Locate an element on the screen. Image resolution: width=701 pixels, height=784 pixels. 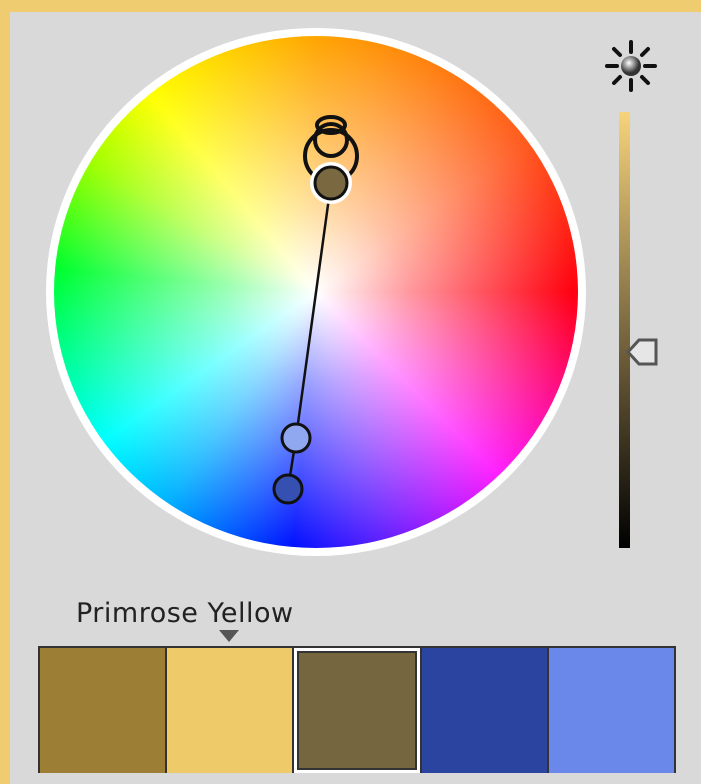
color-name: Primrose Yellow is located at coordinates (185, 614).